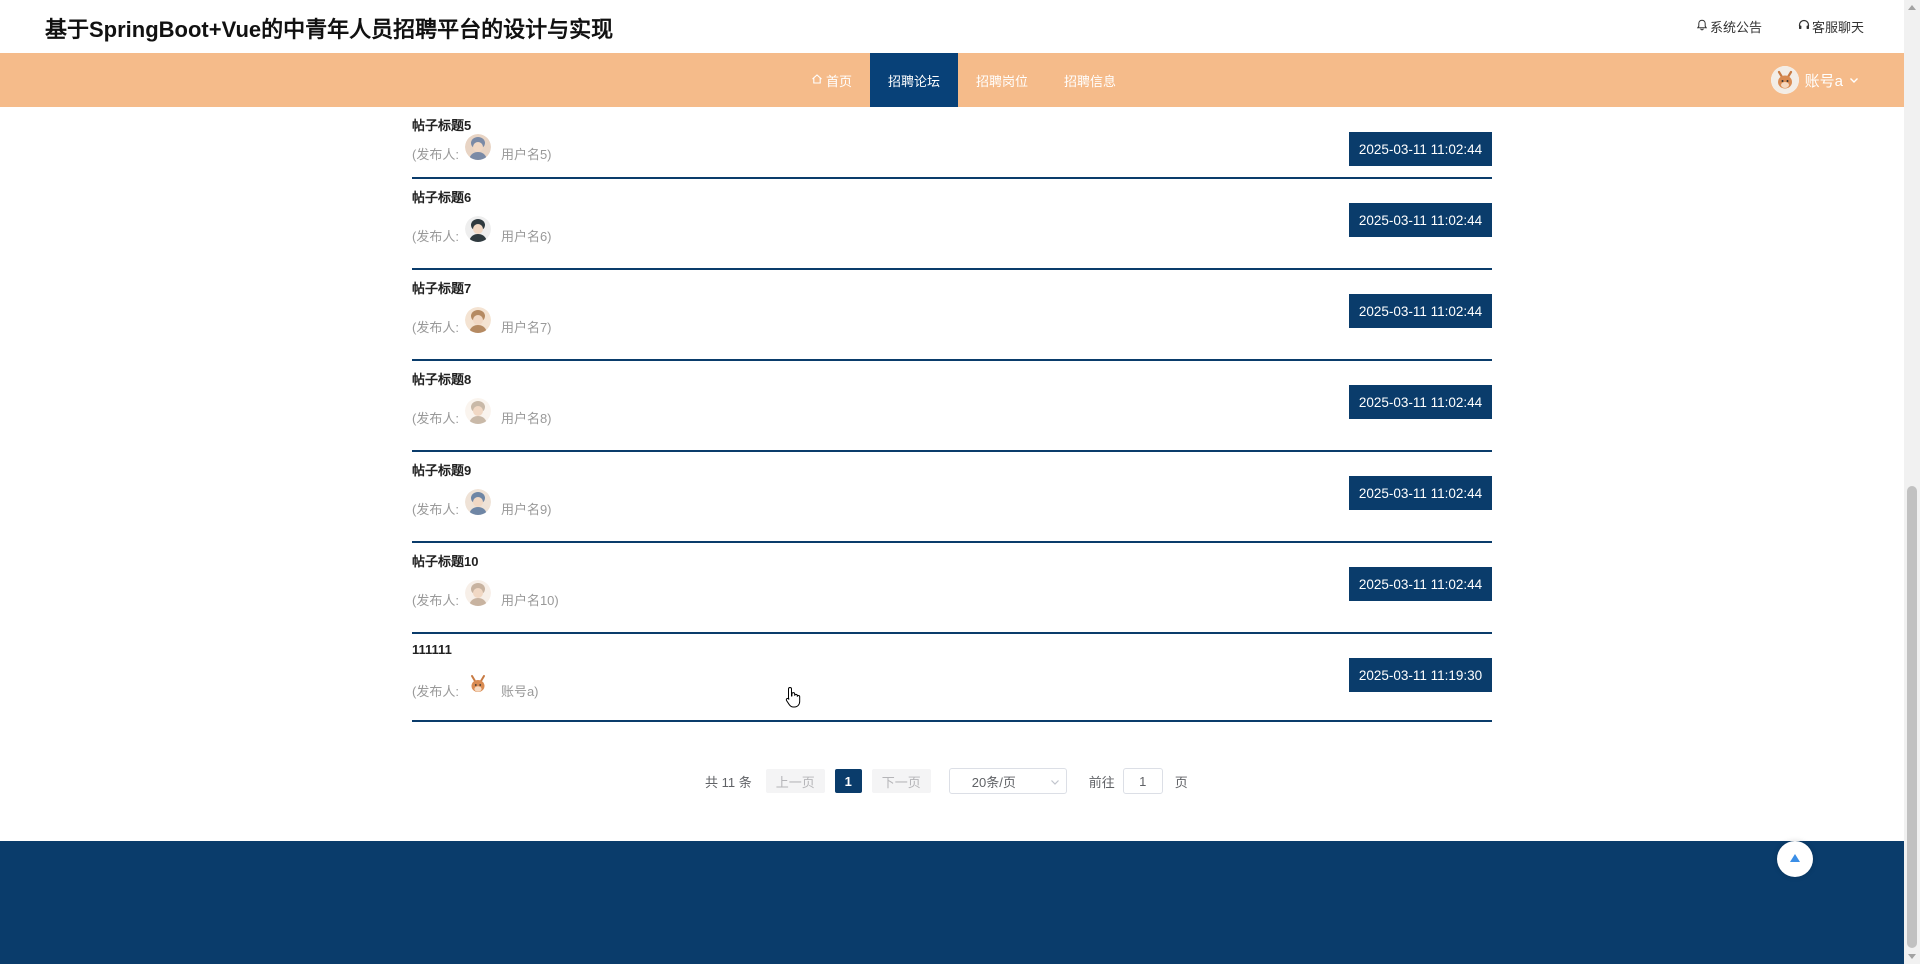 This screenshot has width=1920, height=964. What do you see at coordinates (952, 406) in the screenshot?
I see `list-item: 帖子标题8 (发布人: 用户名8) 2025-03-11 11:02:44` at bounding box center [952, 406].